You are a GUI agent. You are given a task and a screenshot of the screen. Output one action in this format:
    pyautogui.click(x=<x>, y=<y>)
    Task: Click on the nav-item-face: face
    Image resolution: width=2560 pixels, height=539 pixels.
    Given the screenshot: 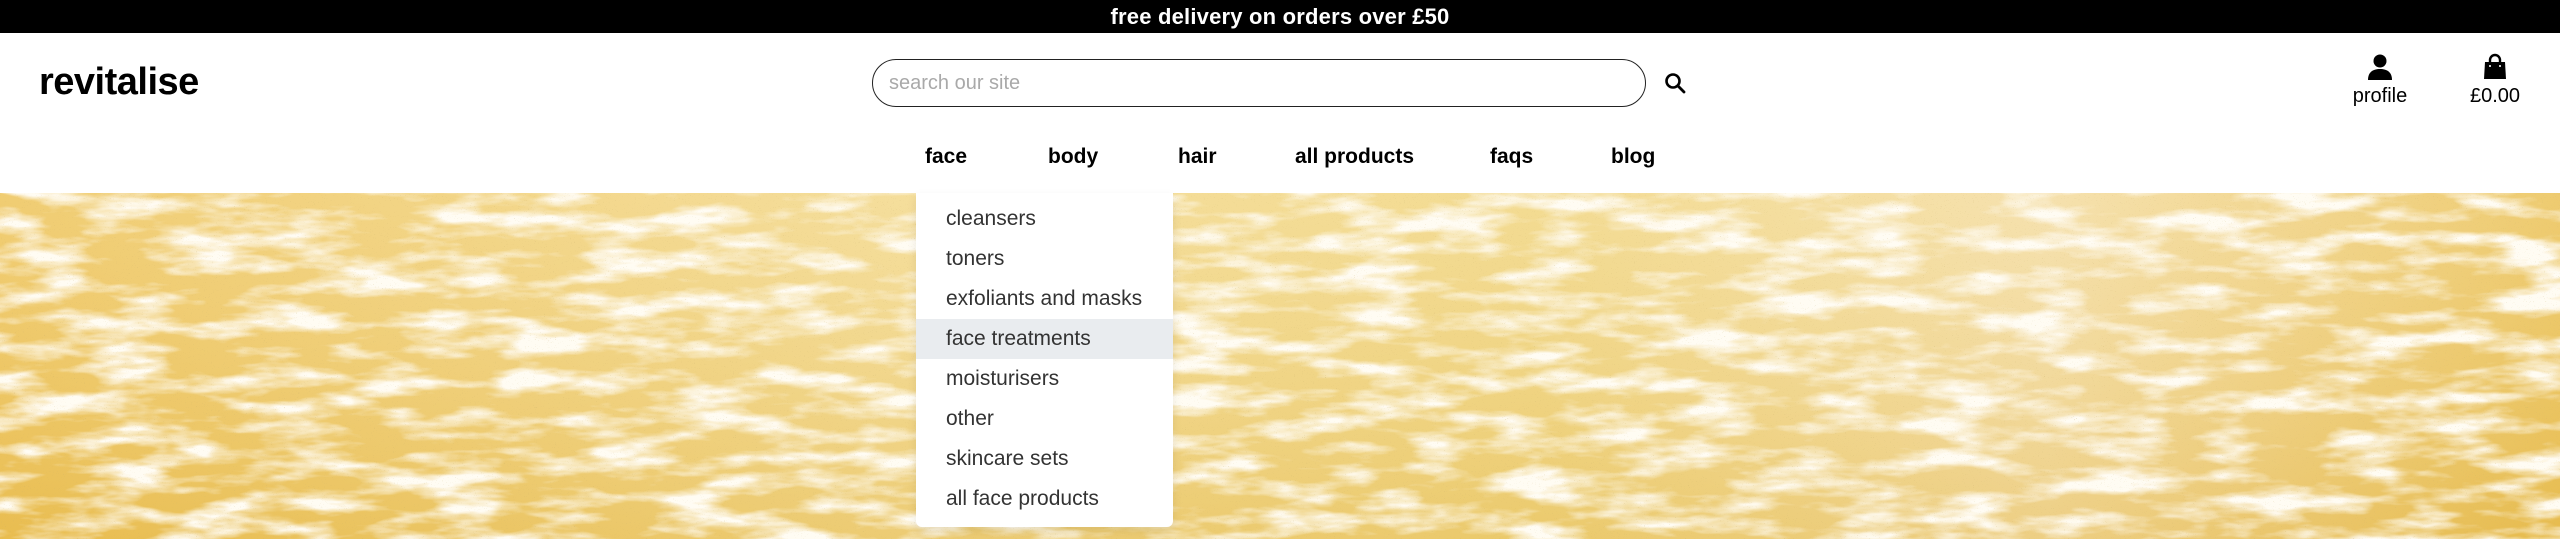 What is the action you would take?
    pyautogui.click(x=946, y=157)
    